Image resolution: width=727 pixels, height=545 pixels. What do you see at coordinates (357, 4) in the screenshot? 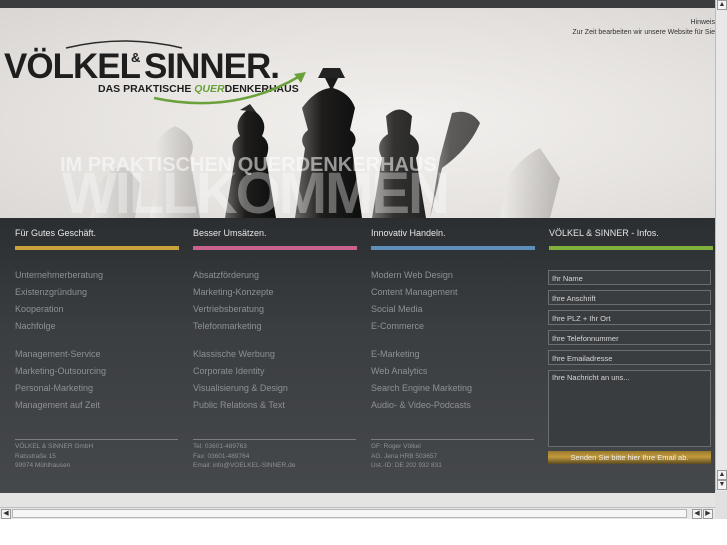
I see `top-strip` at bounding box center [357, 4].